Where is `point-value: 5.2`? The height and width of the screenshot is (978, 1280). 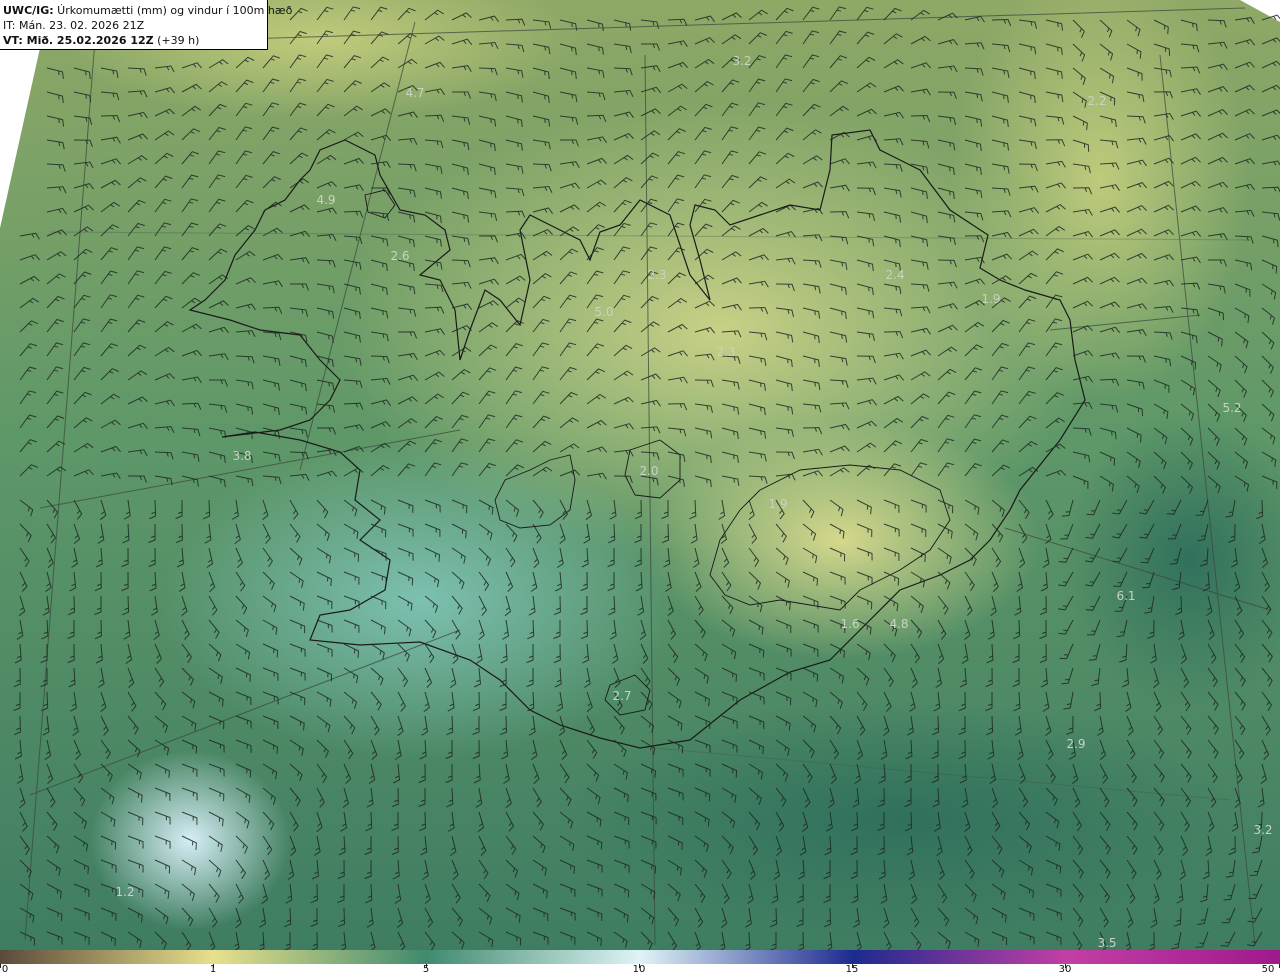 point-value: 5.2 is located at coordinates (1232, 408).